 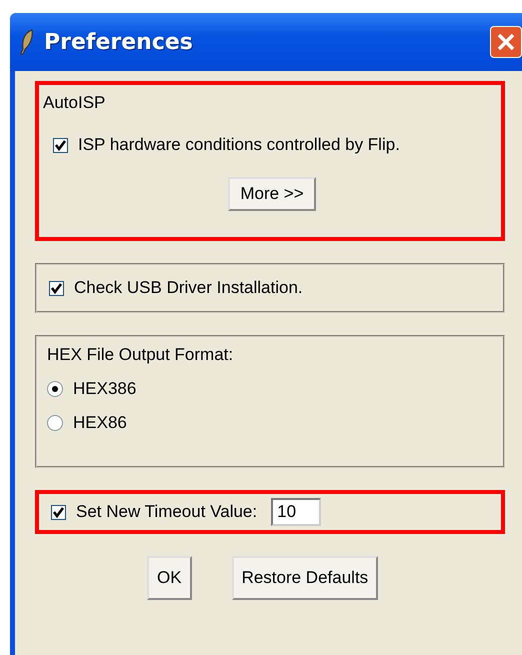 What do you see at coordinates (118, 42) in the screenshot?
I see `window-title: Preferences` at bounding box center [118, 42].